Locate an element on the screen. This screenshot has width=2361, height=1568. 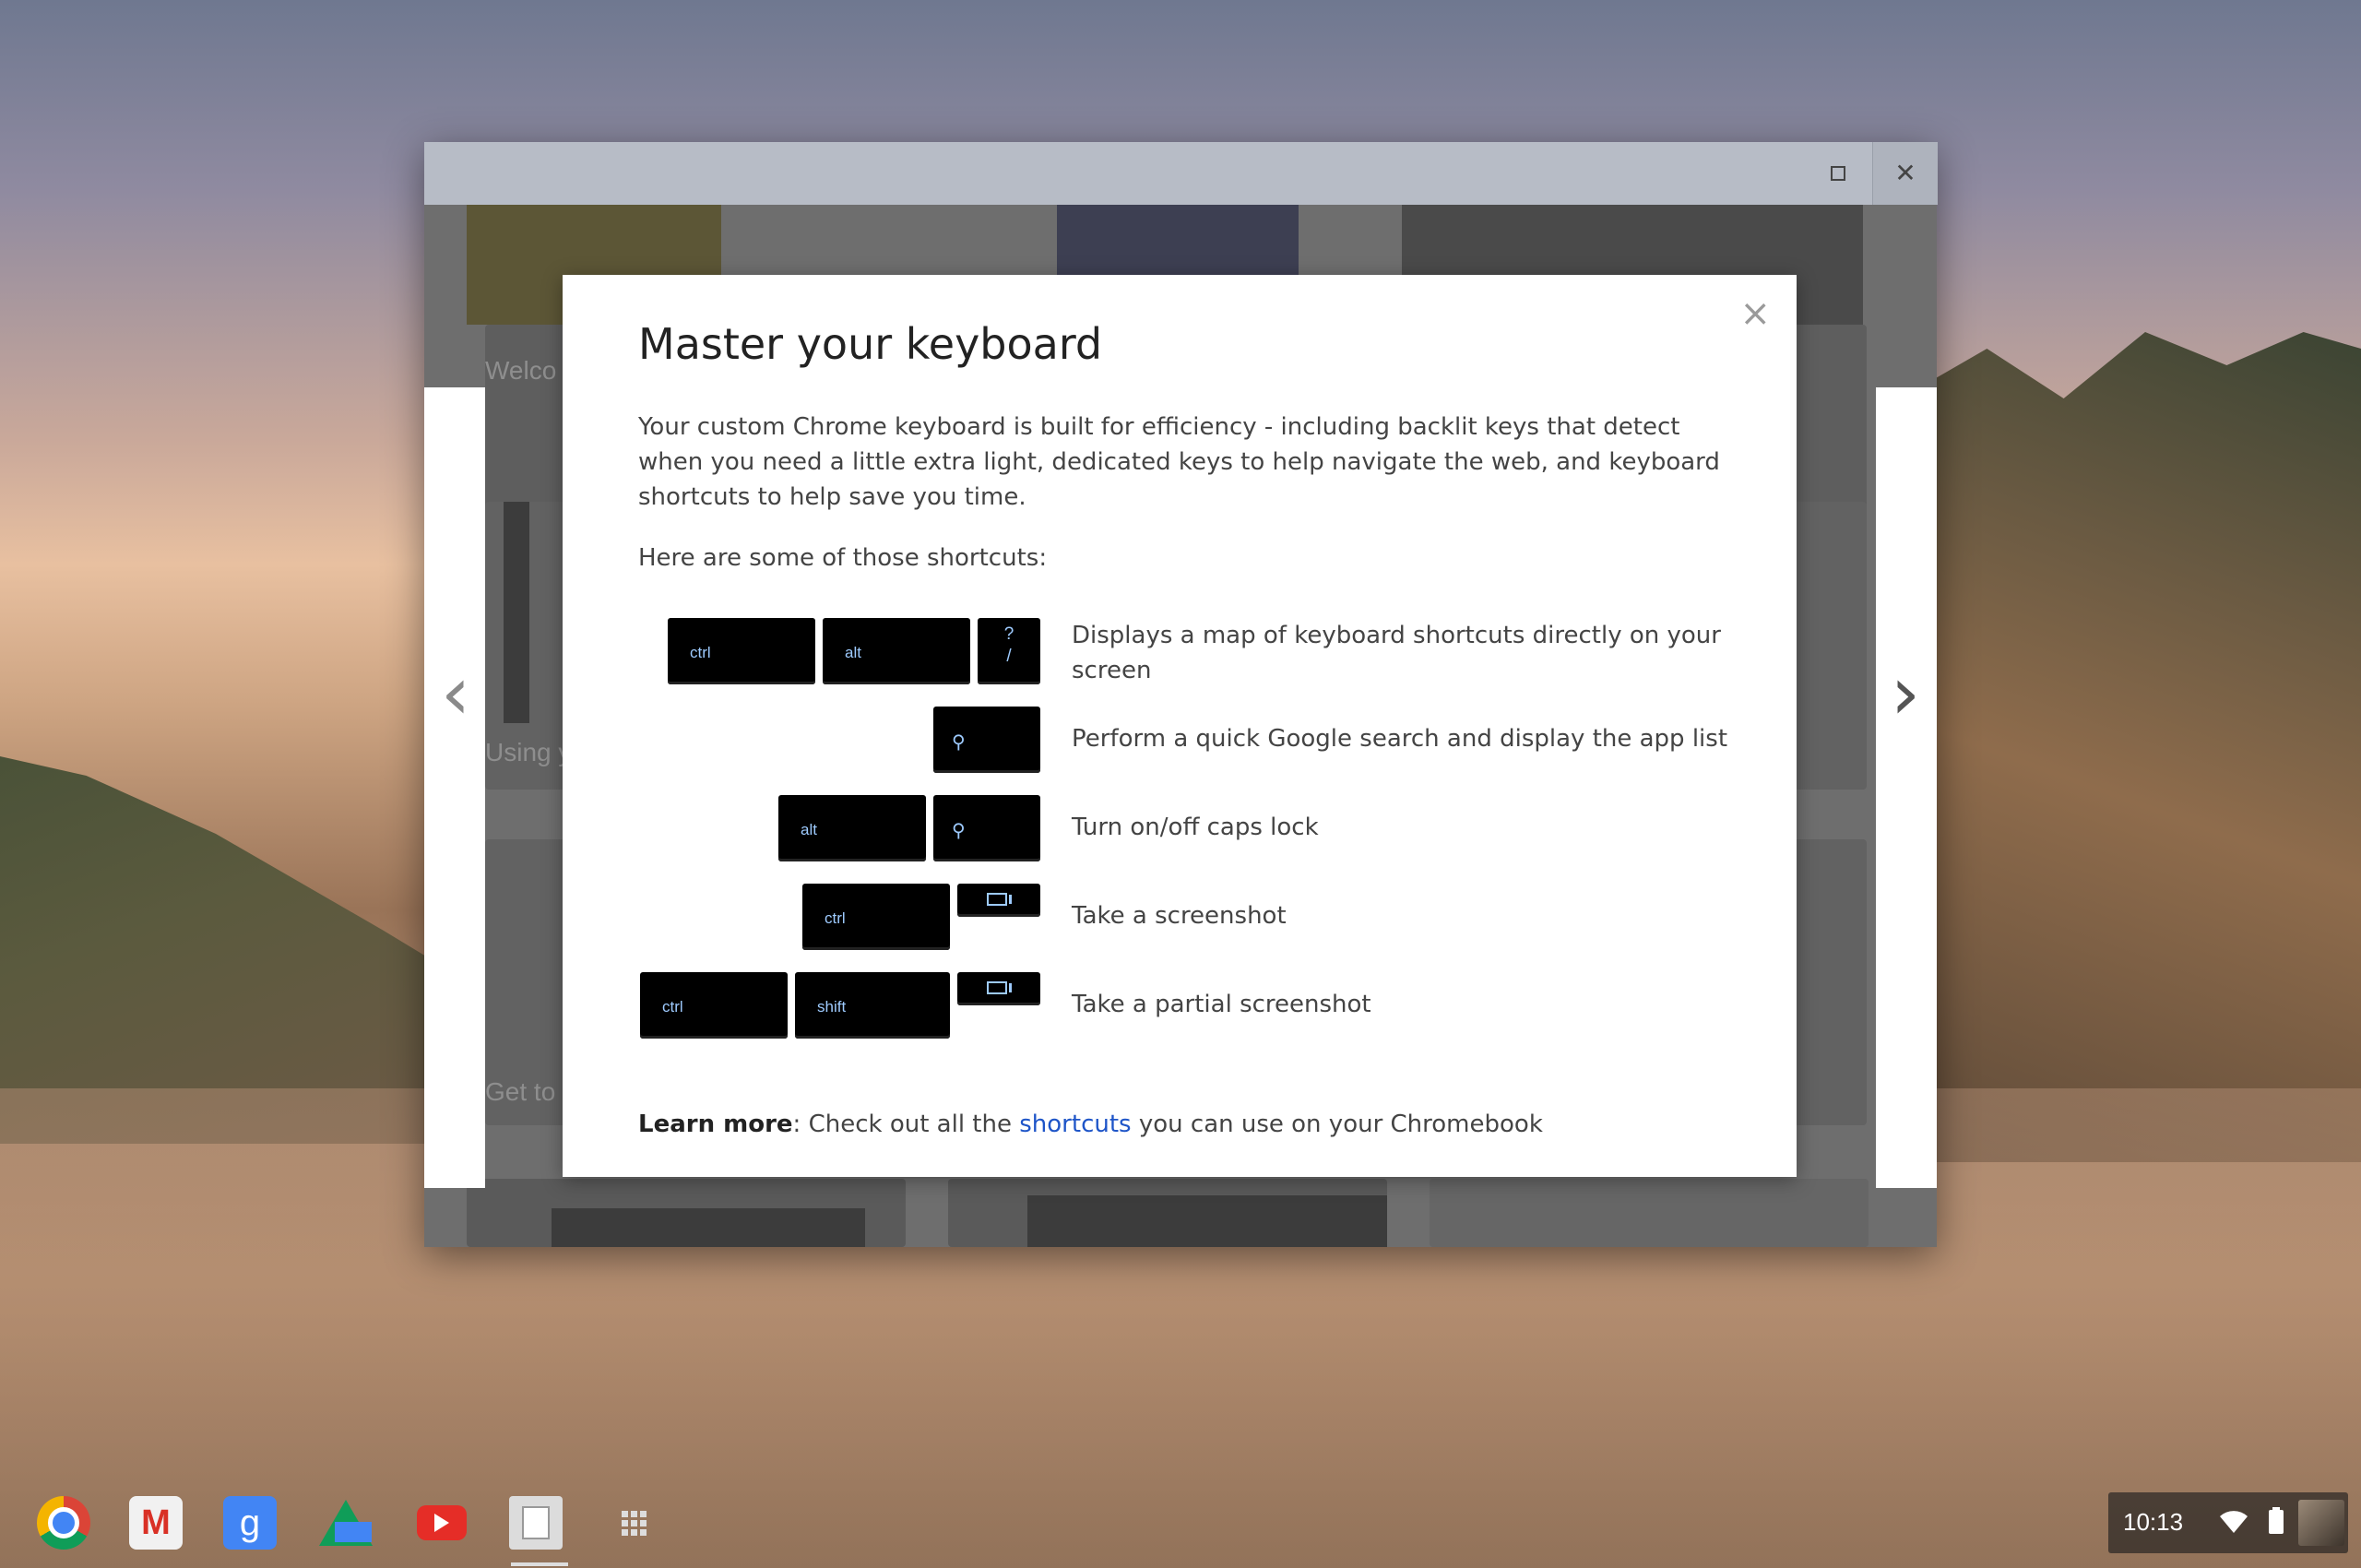
shelf: M g 10:13 is located at coordinates (1180, 1522).